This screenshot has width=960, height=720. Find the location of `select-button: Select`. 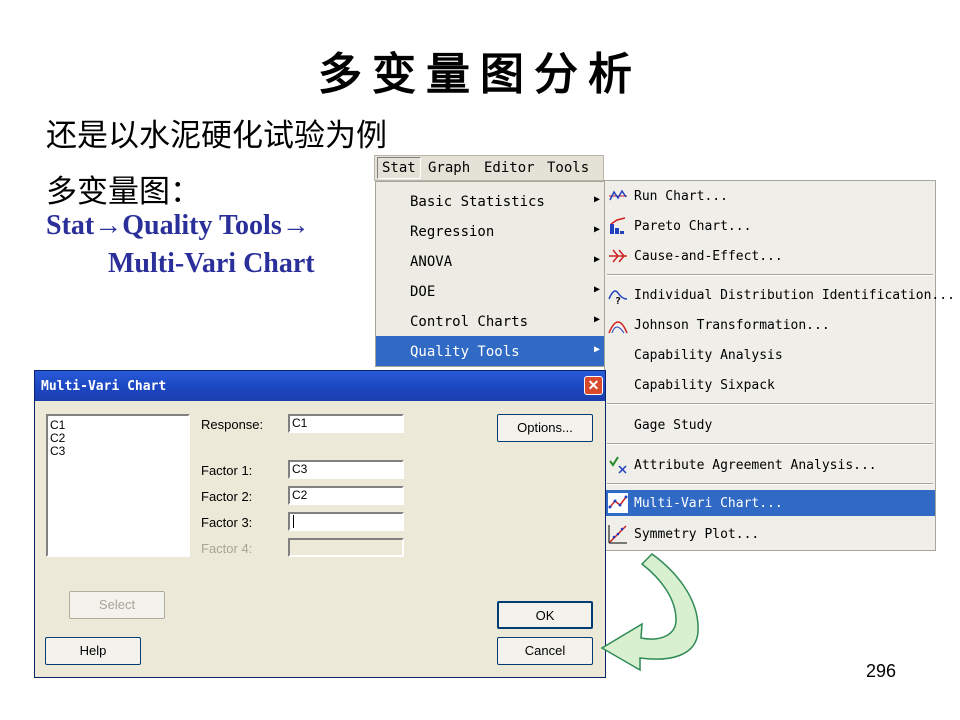

select-button: Select is located at coordinates (117, 605).